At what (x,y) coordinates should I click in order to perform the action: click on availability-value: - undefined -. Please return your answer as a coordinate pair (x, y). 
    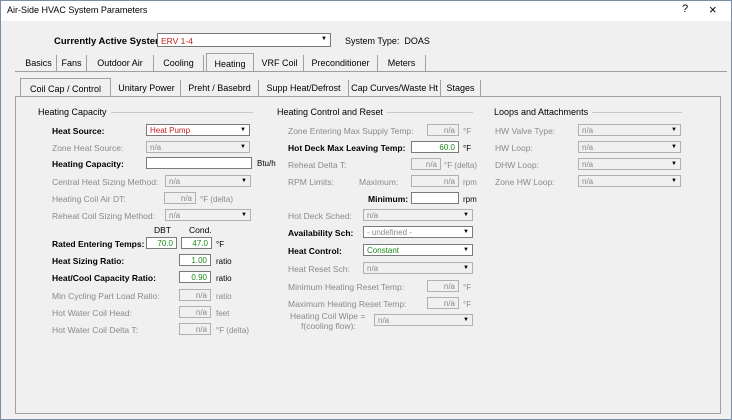
    Looking at the image, I should click on (389, 232).